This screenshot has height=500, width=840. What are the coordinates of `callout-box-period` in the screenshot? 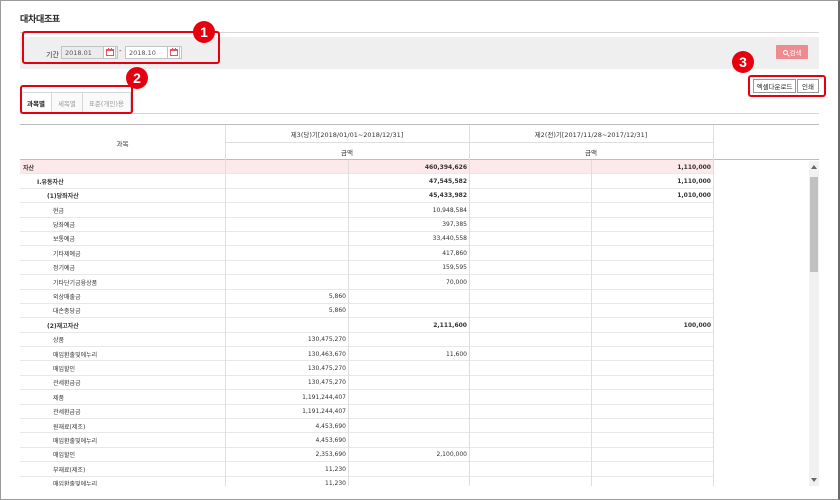 It's located at (121, 47).